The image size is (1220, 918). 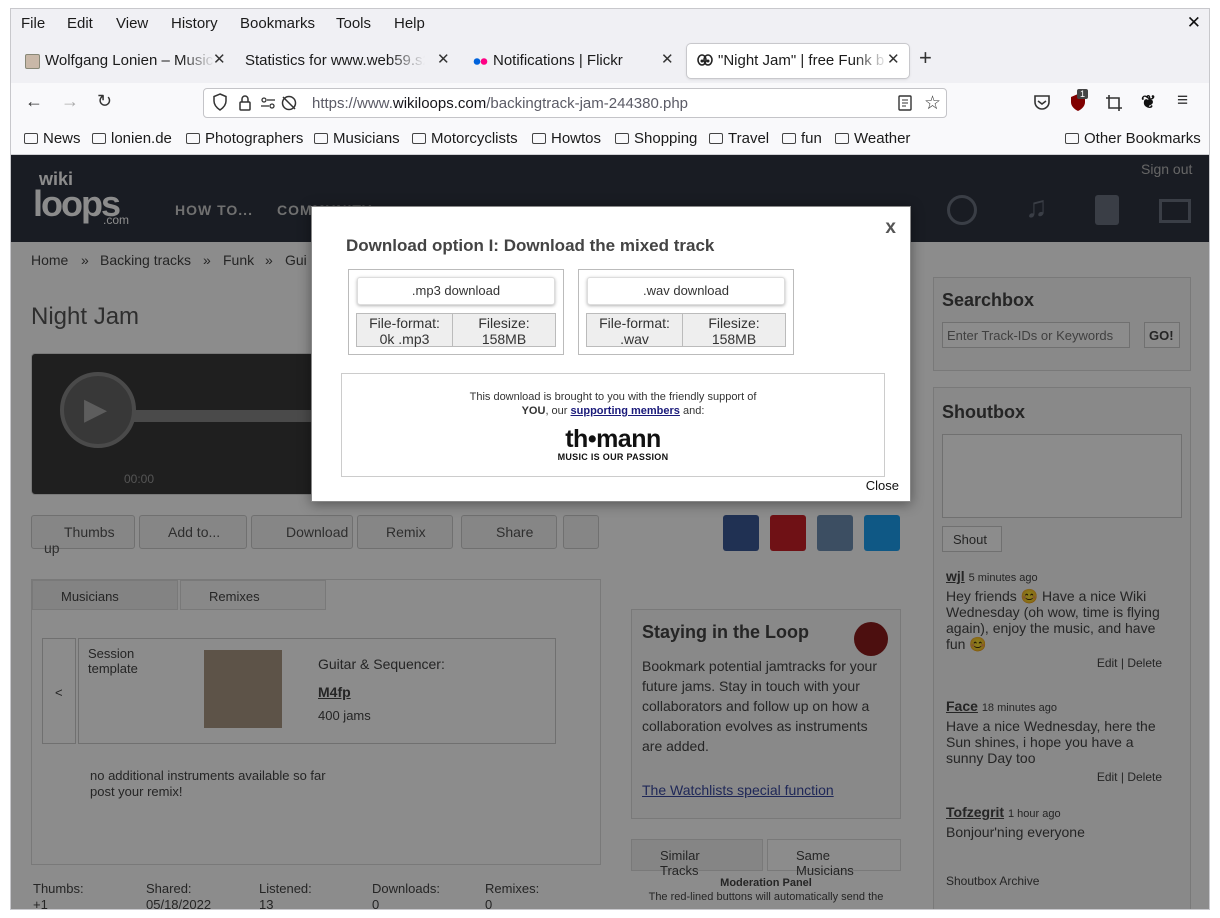 I want to click on avatar-favicon, so click(x=32, y=61).